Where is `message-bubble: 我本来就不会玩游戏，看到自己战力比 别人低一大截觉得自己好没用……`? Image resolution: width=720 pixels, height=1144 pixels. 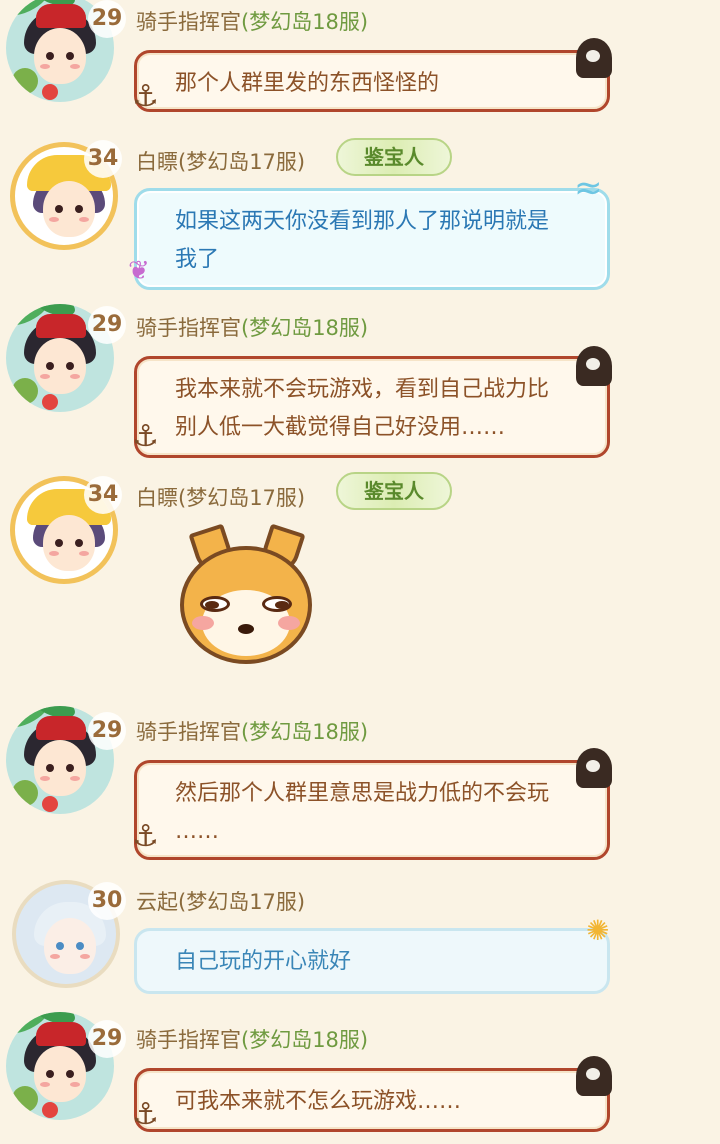 message-bubble: 我本来就不会玩游戏，看到自己战力比 别人低一大截觉得自己好没用…… is located at coordinates (372, 407).